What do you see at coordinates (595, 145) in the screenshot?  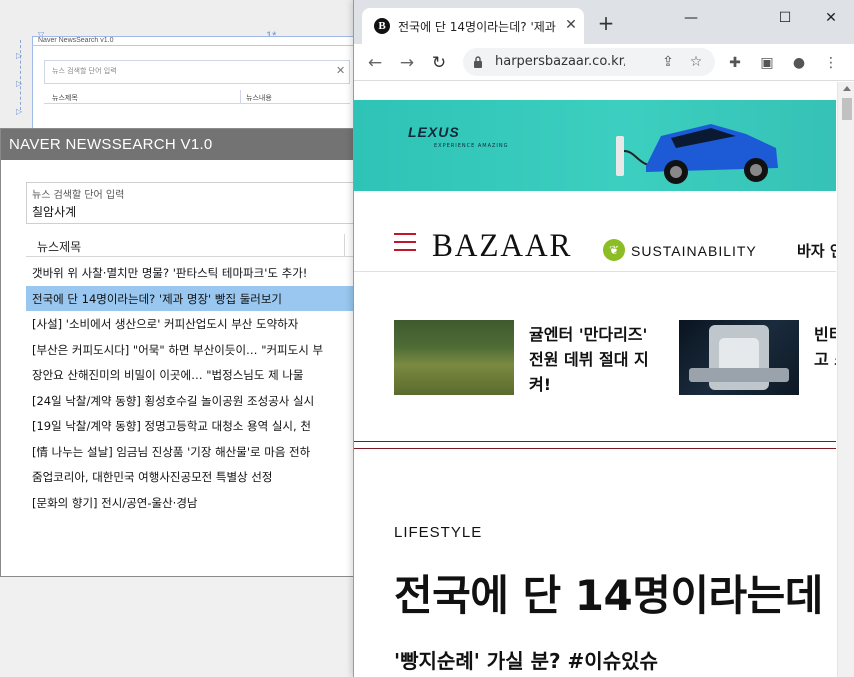 I see `lexus-ad-banner: LEXUS EXPERIENCE AMAZING` at bounding box center [595, 145].